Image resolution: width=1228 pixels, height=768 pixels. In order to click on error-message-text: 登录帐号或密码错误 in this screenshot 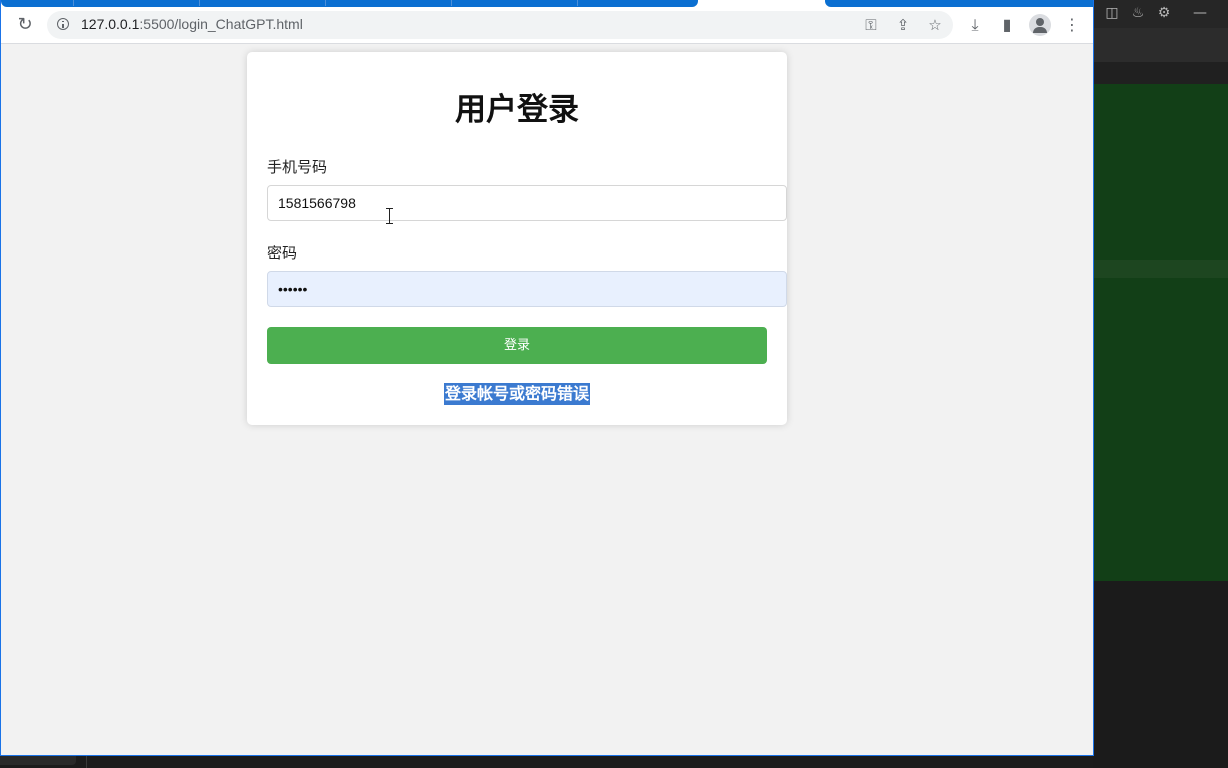, I will do `click(516, 394)`.